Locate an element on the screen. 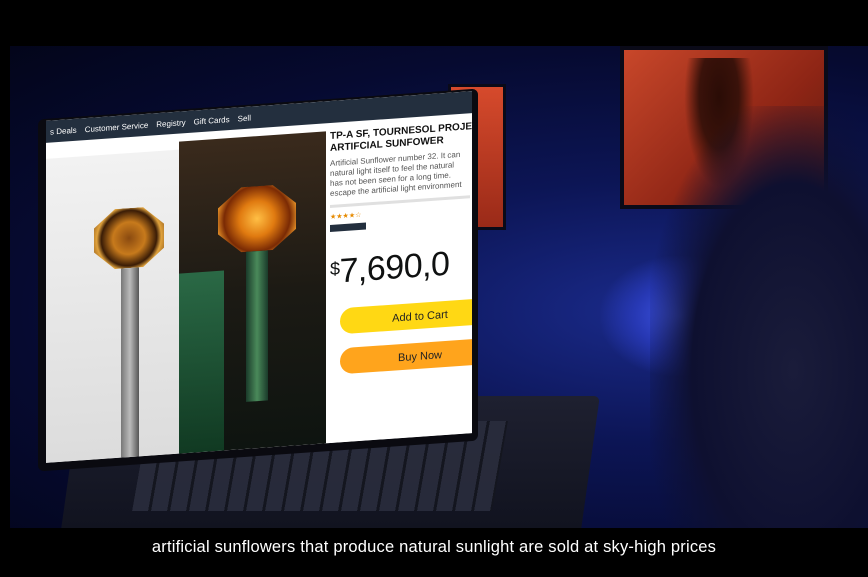 This screenshot has height=577, width=868. choice-badge is located at coordinates (348, 227).